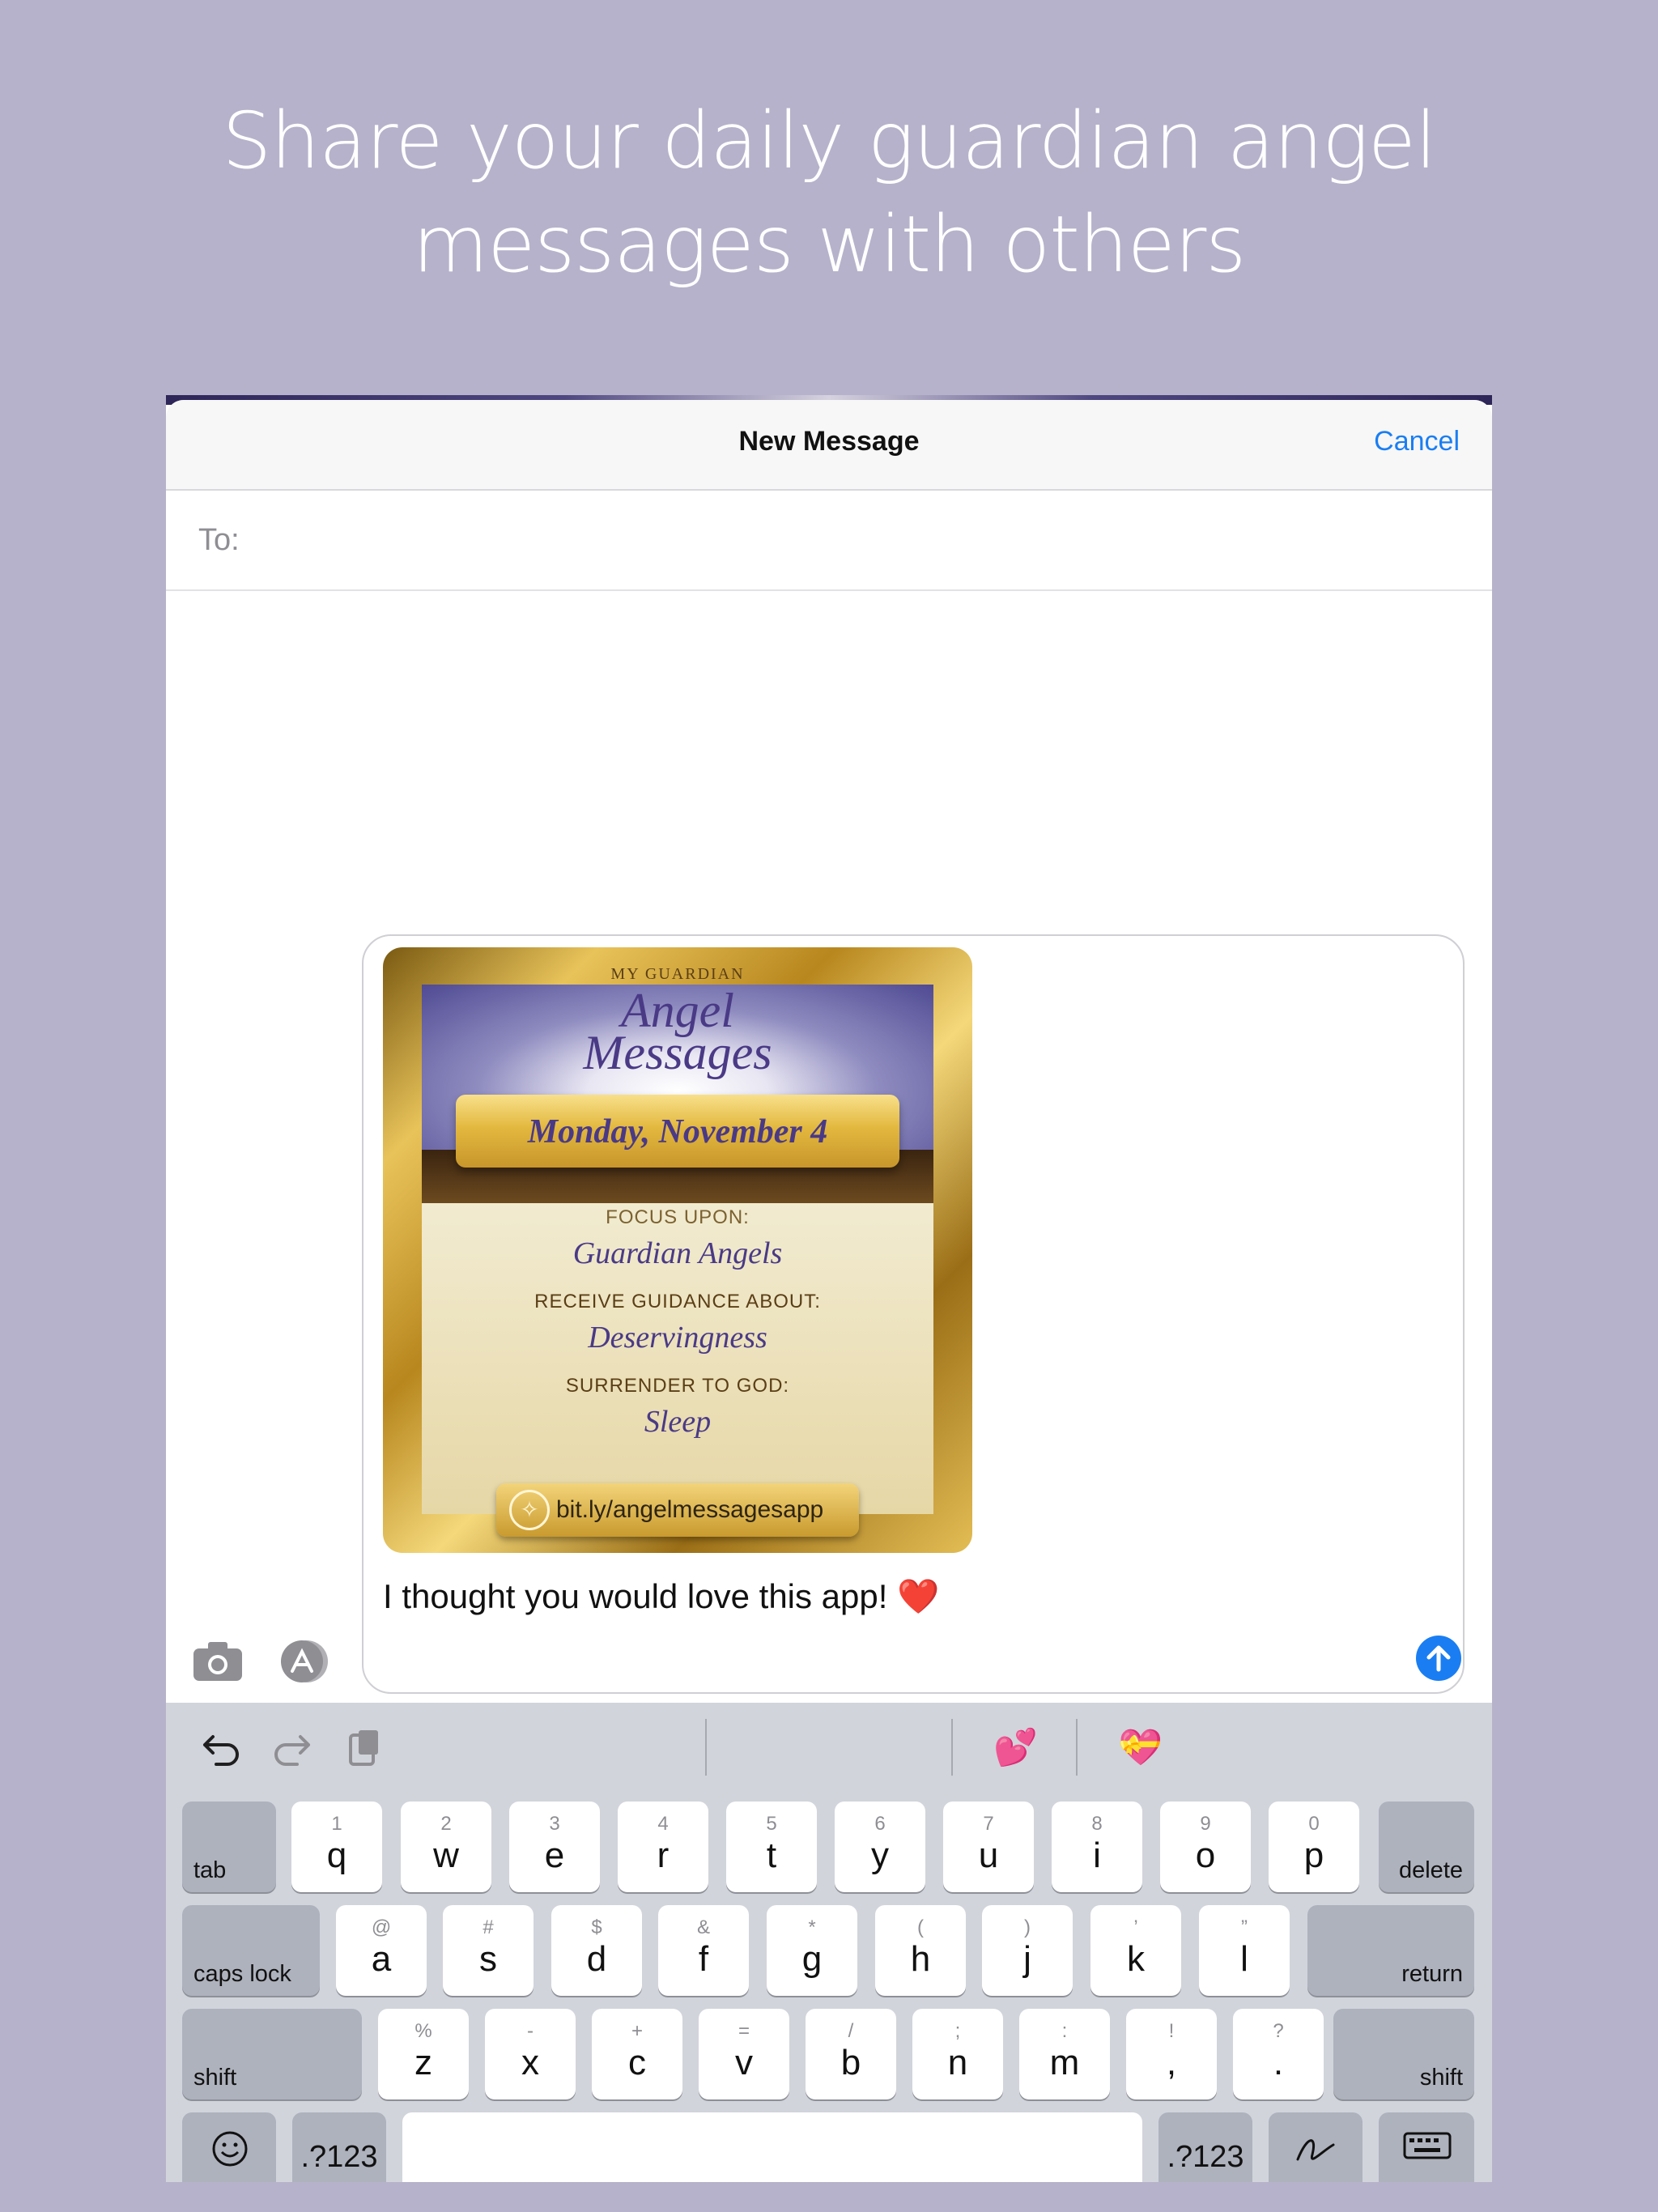  What do you see at coordinates (851, 2054) in the screenshot?
I see `key-b: / b` at bounding box center [851, 2054].